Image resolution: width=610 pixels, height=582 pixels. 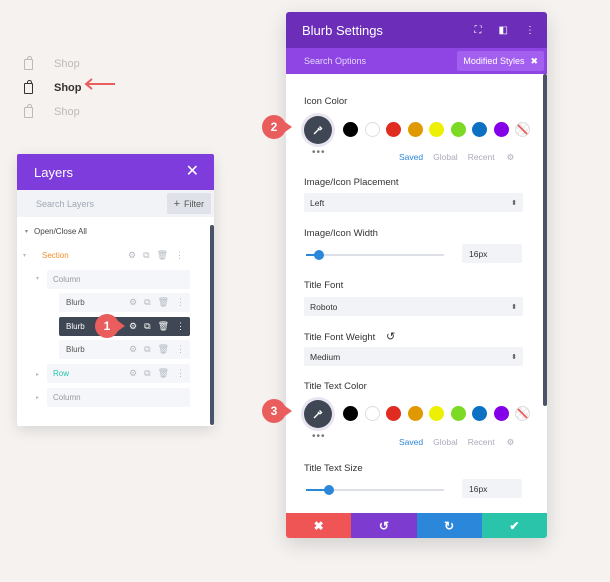 I want to click on title-font-select: Roboto ⬍, so click(x=413, y=306).